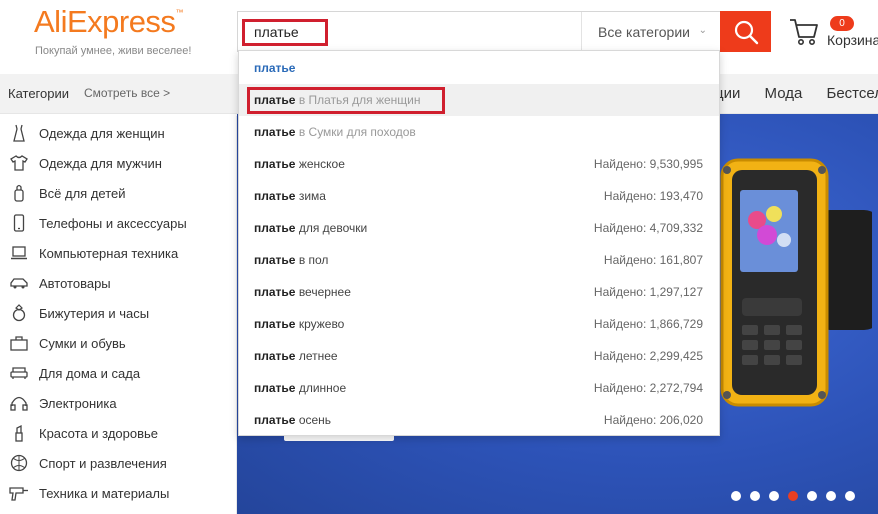  I want to click on suggestion-count: Найдено: 1,297,127, so click(648, 292).